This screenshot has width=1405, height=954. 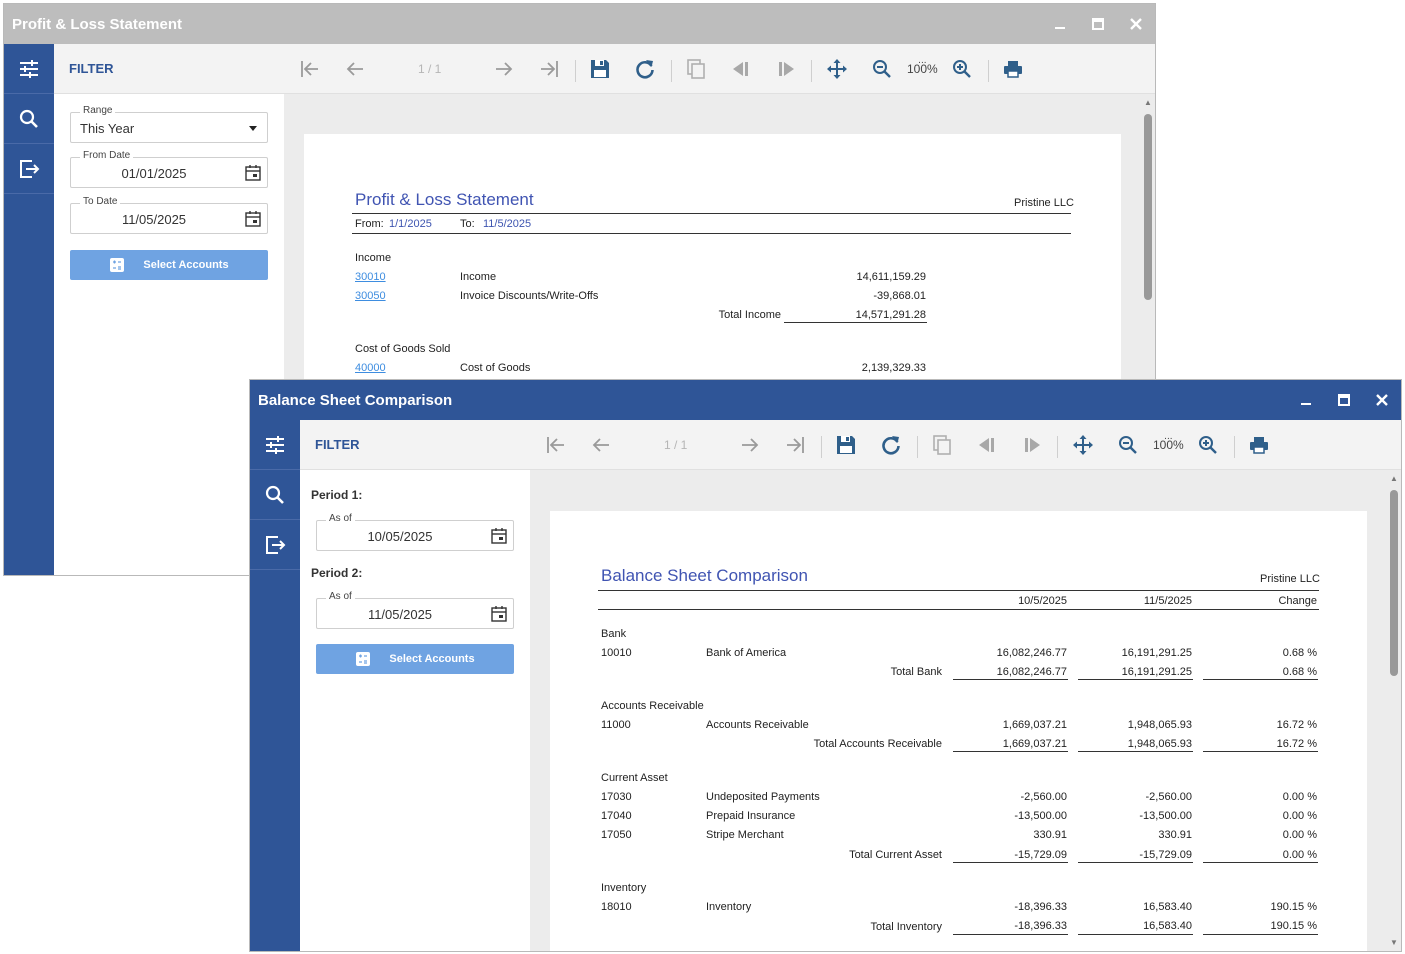 I want to click on scroll-down-icon: ▼, so click(x=1394, y=943).